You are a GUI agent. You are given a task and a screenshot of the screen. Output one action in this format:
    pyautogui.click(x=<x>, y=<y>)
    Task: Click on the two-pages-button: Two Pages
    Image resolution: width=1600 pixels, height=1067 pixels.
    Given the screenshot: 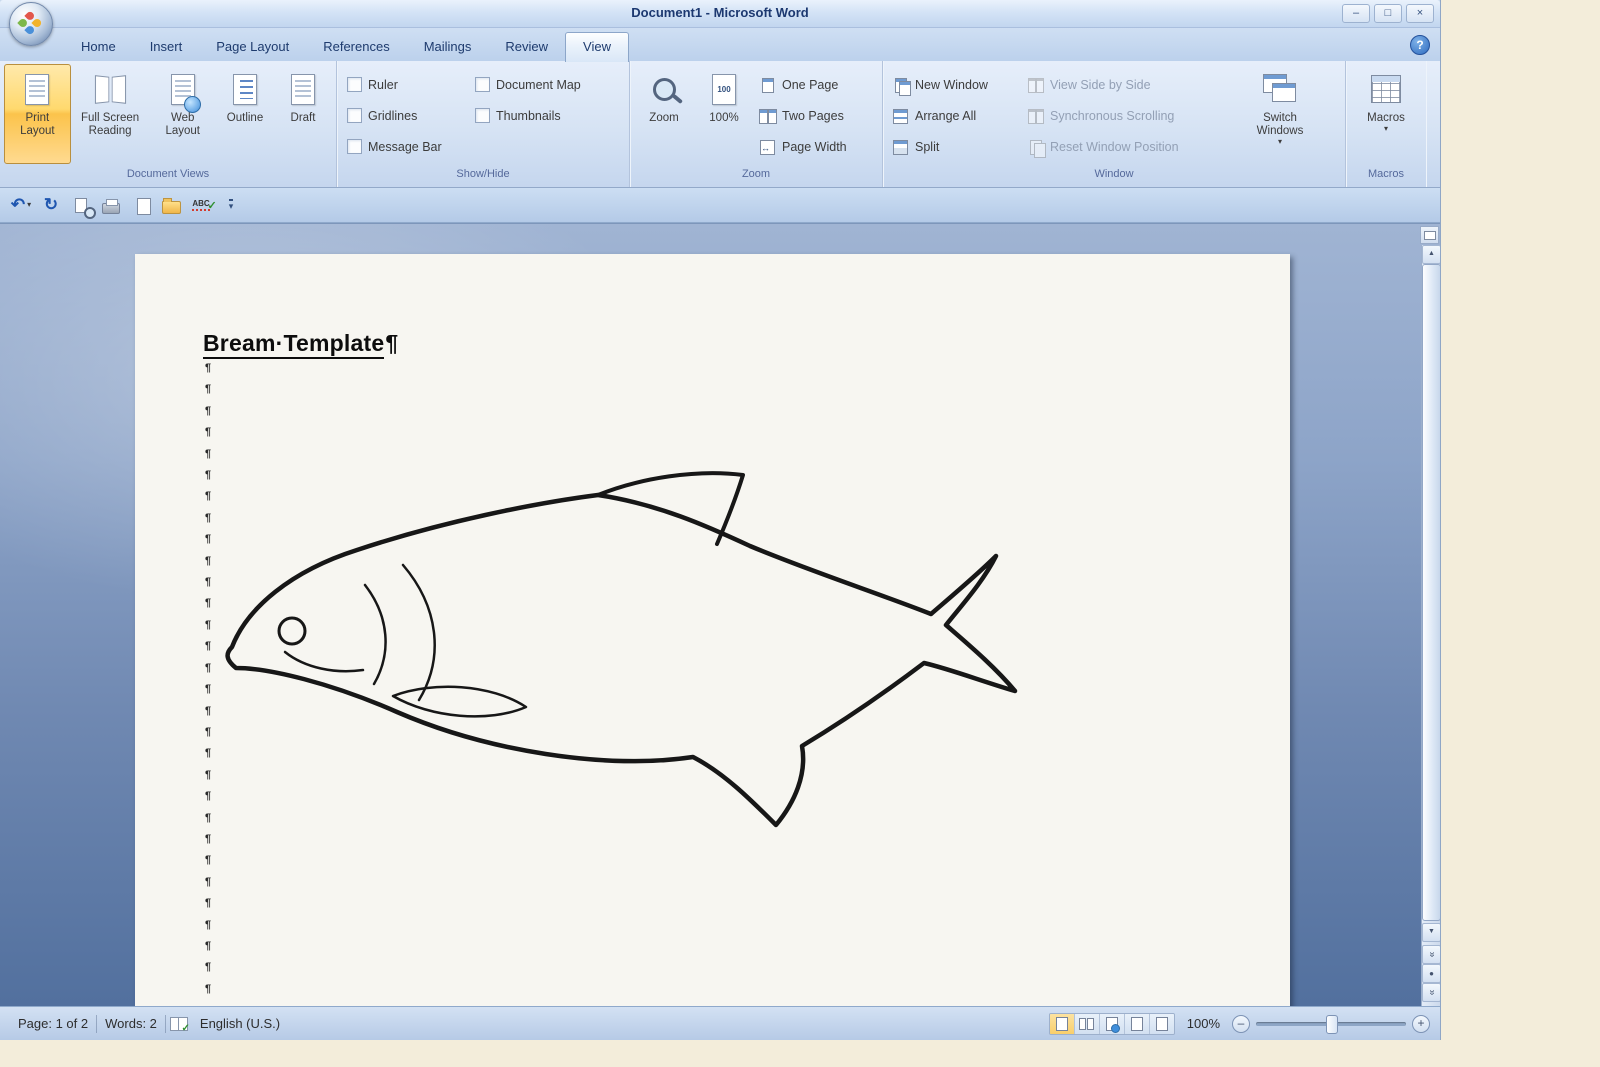 What is the action you would take?
    pyautogui.click(x=803, y=115)
    